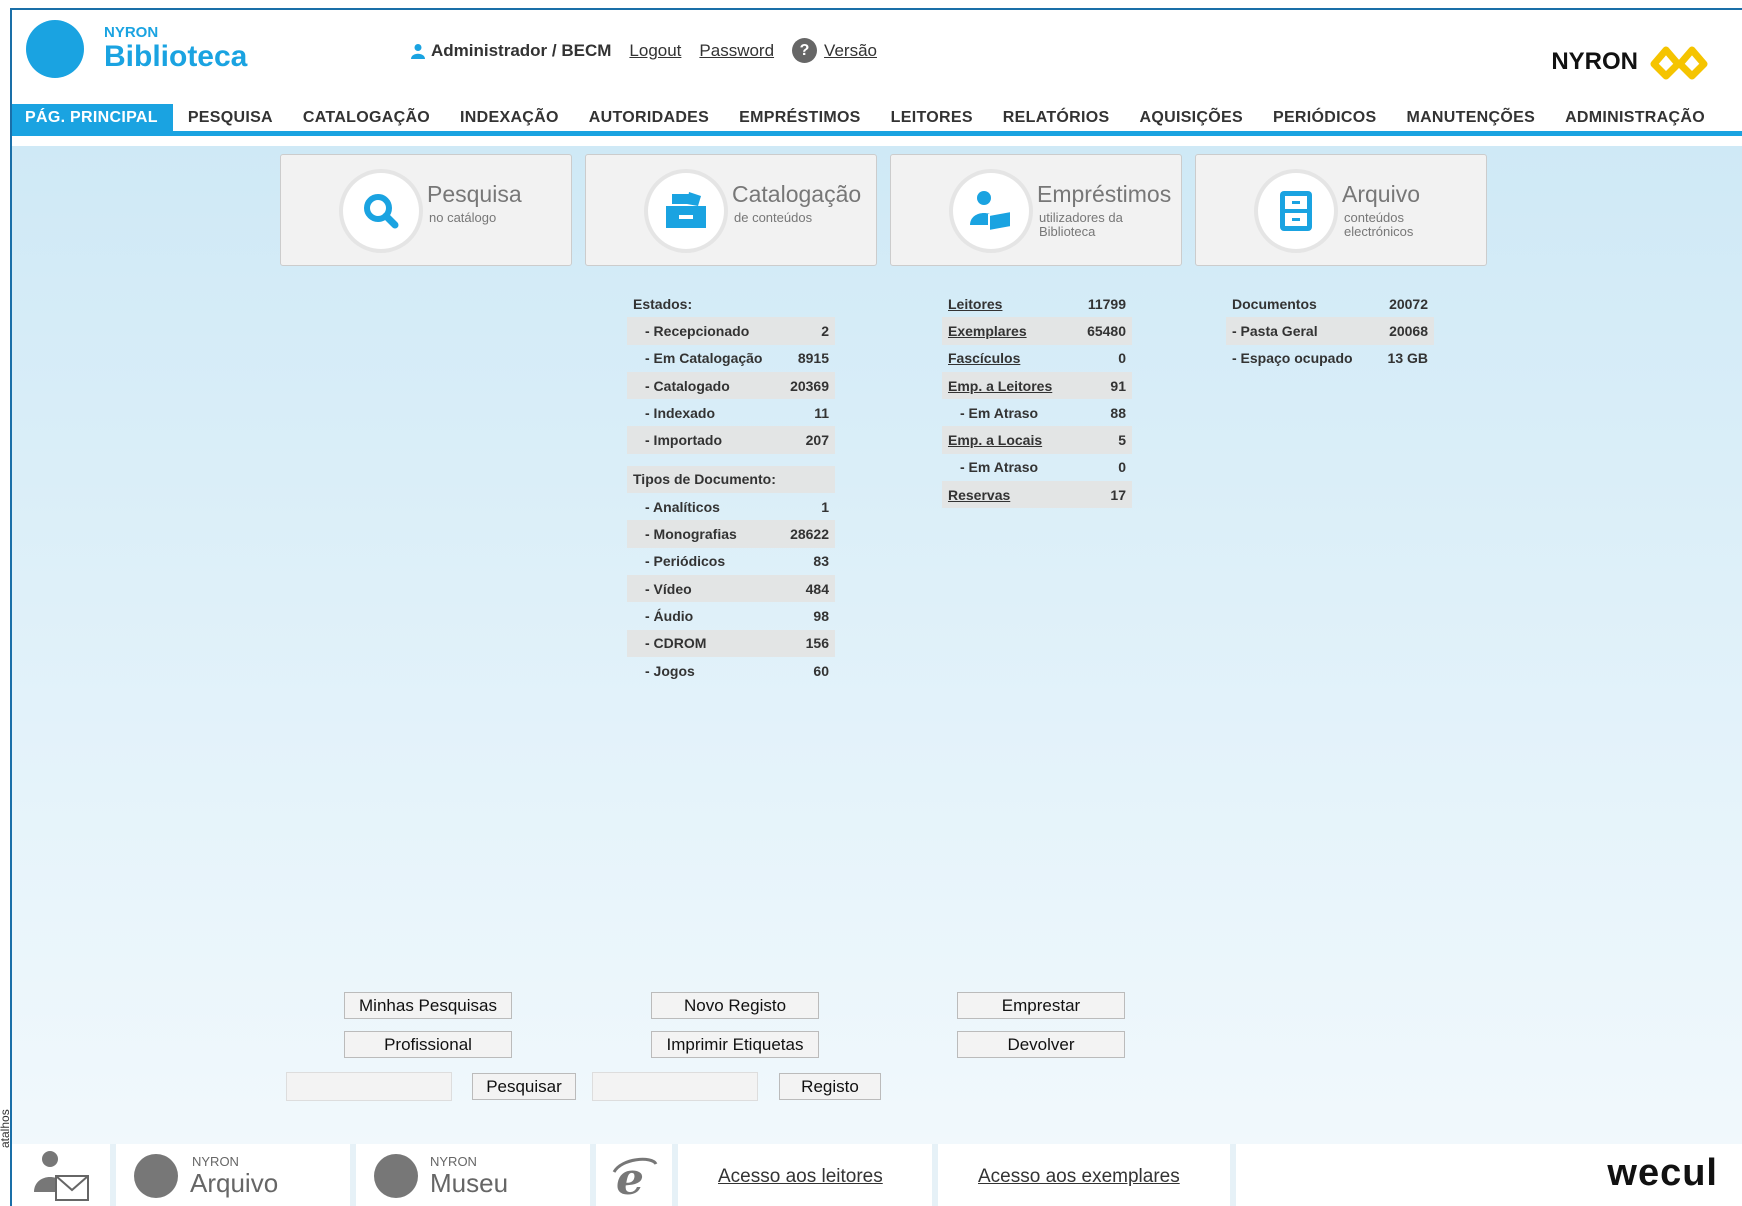  Describe the element at coordinates (428, 1044) in the screenshot. I see `profissional-button: Profissional` at that location.